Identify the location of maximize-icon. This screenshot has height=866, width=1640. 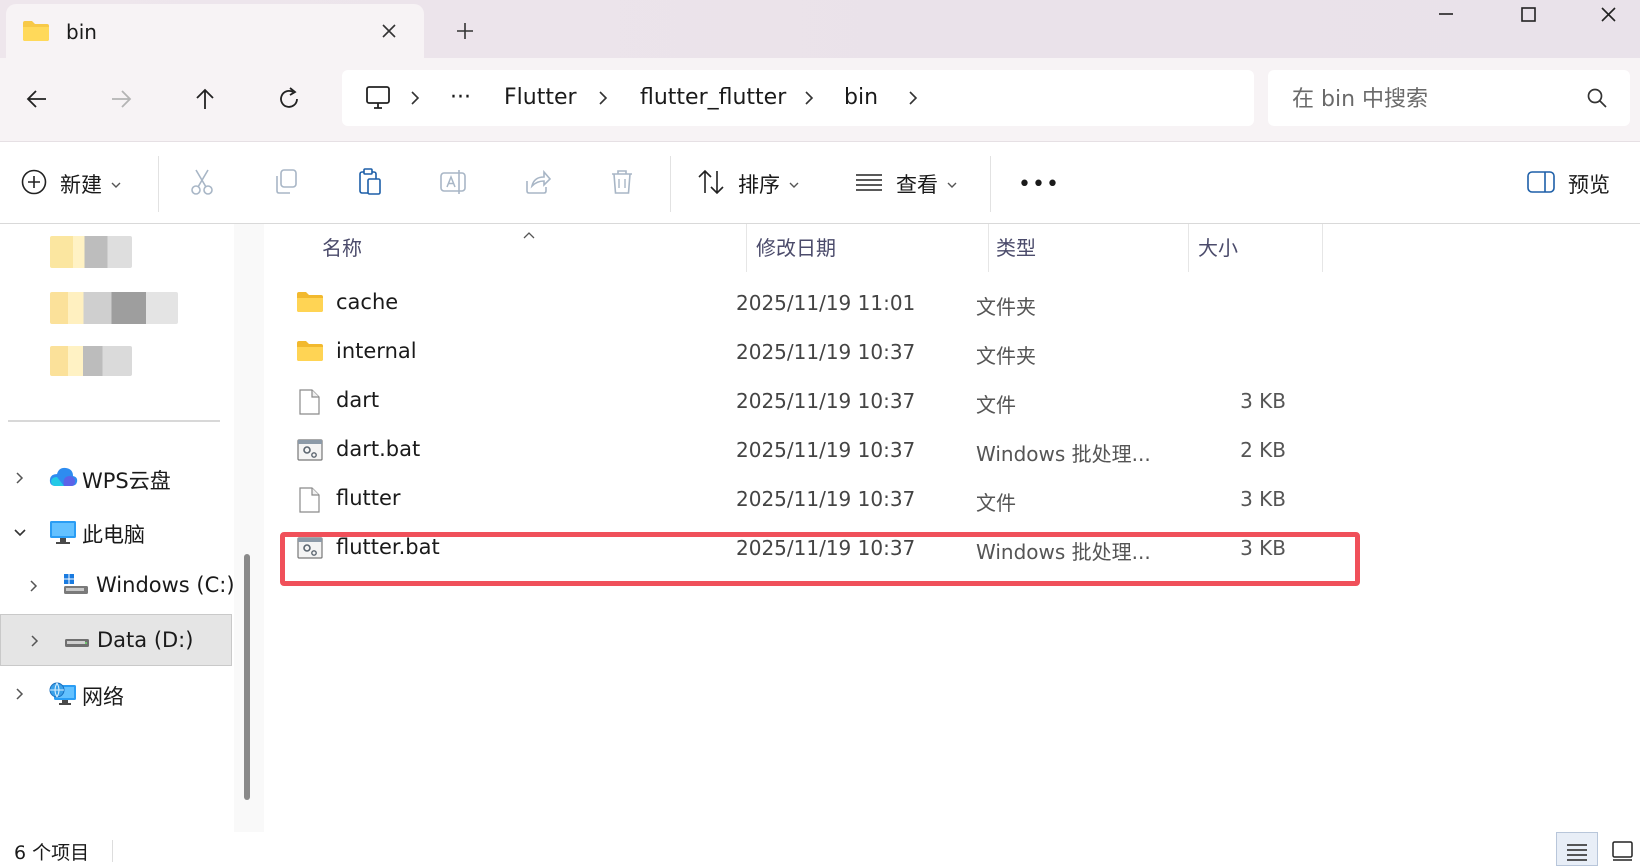
(1528, 17).